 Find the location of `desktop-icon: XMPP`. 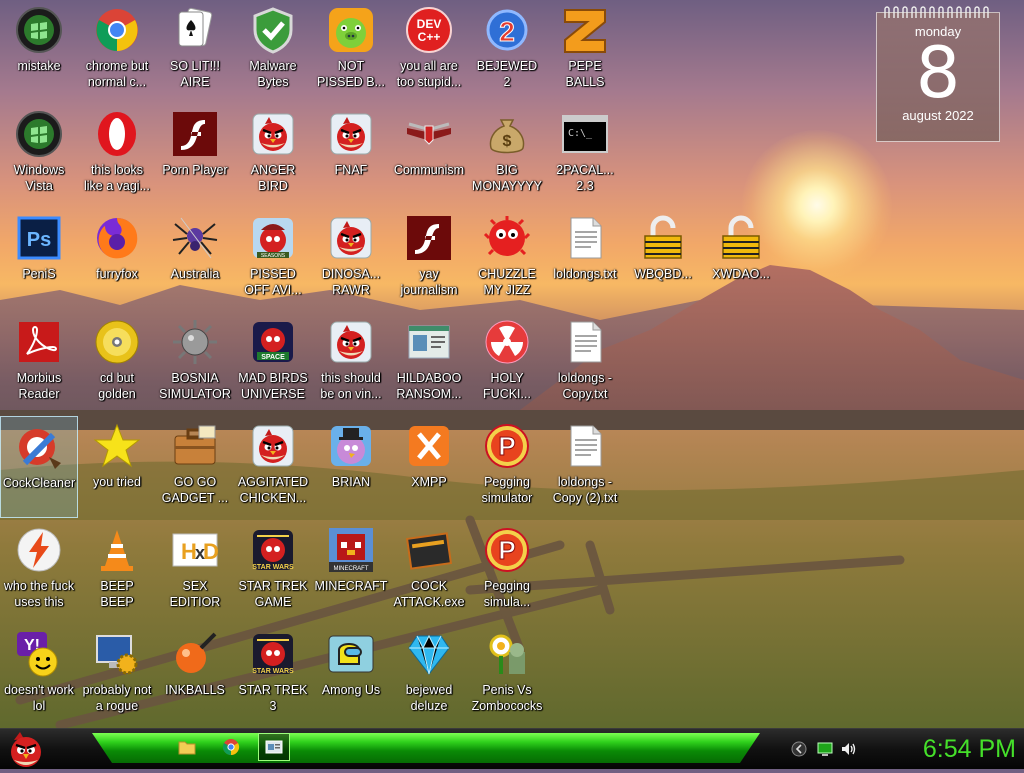

desktop-icon: XMPP is located at coordinates (429, 467).